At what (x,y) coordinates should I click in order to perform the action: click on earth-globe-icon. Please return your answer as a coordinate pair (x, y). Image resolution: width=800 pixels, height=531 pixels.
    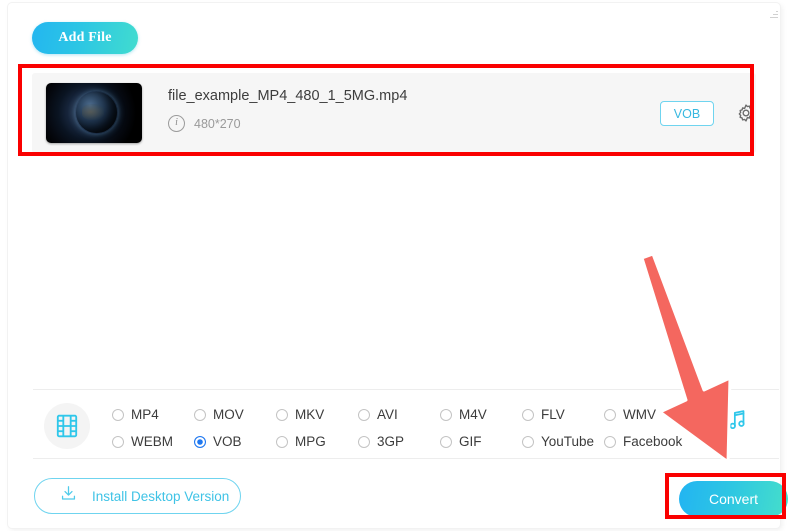
    Looking at the image, I should click on (96, 112).